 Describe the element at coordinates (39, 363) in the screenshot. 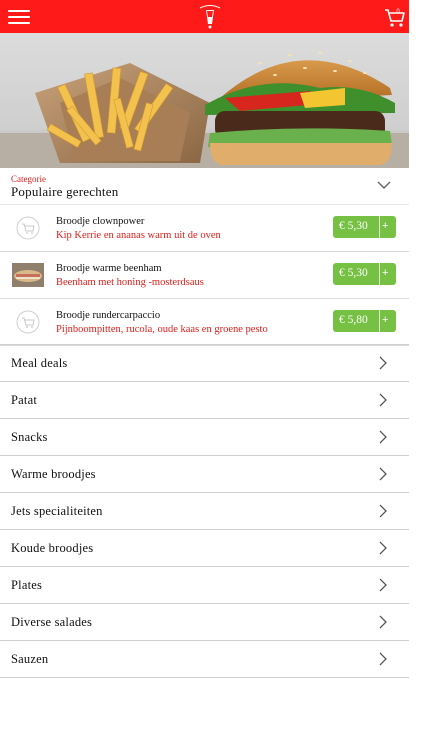

I see `category-row-label: Meal deals` at that location.